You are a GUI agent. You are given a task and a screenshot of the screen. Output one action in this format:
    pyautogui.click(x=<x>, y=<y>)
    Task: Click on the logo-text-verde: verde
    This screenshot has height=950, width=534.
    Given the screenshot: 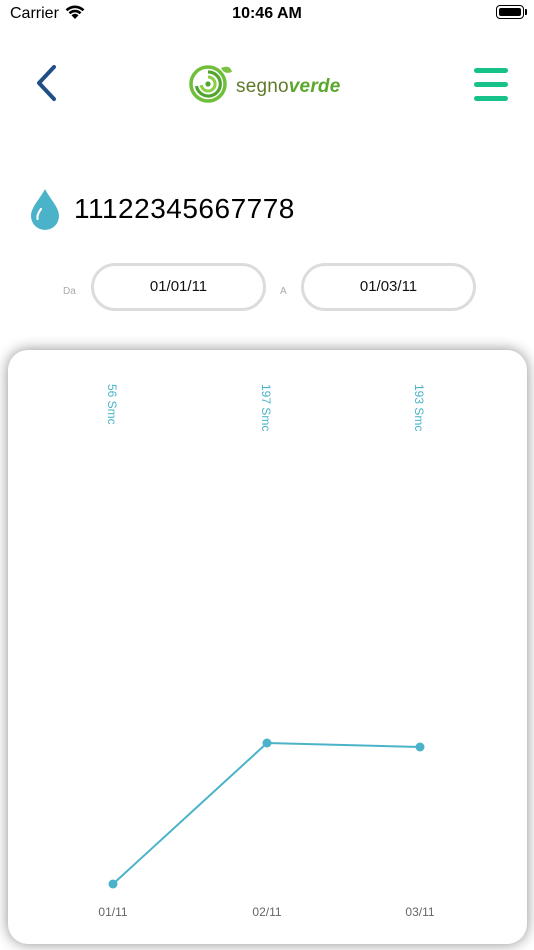 What is the action you would take?
    pyautogui.click(x=314, y=86)
    